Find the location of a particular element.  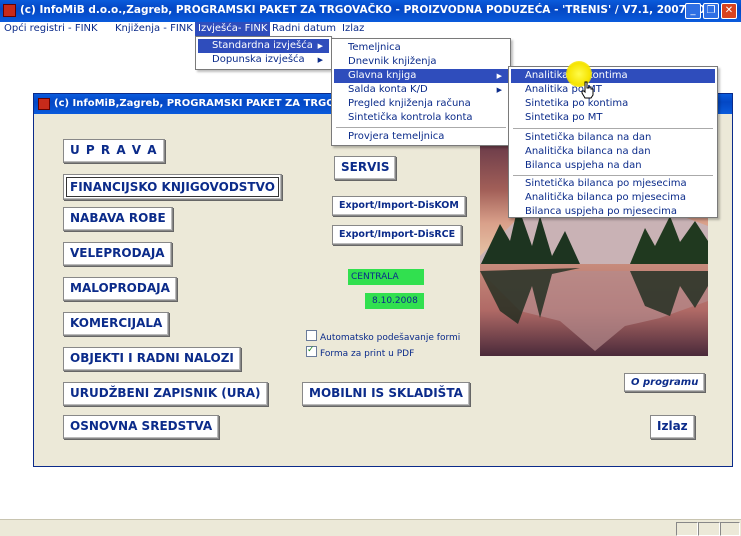

servis-button: SERVIS is located at coordinates (365, 168).